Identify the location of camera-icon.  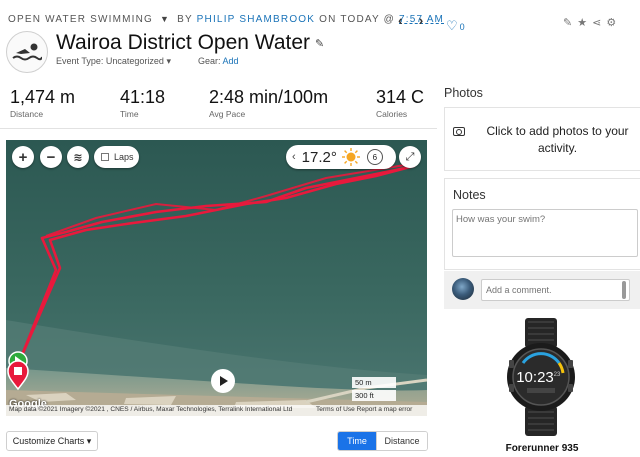
(459, 131).